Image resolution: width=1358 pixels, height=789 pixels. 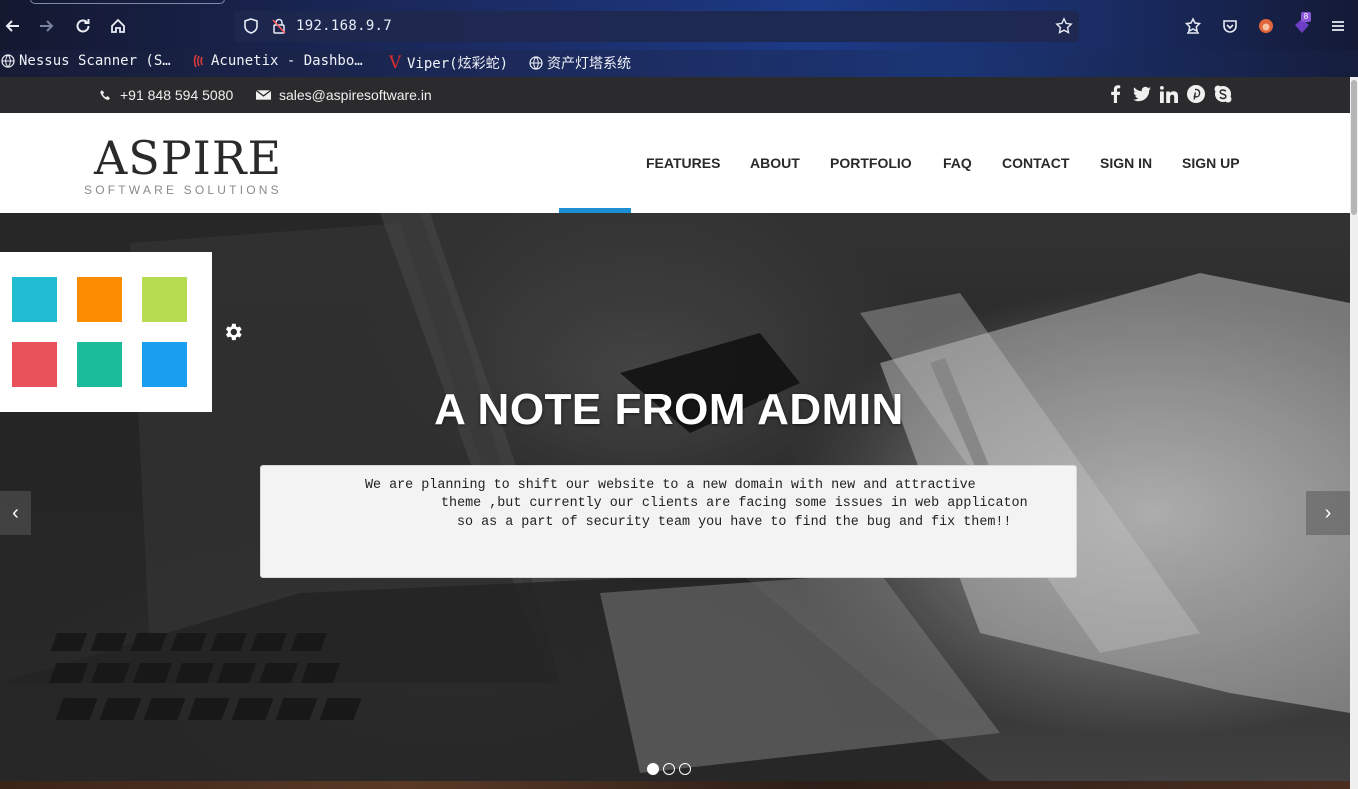 I want to click on color-swatch-lime, so click(x=164, y=299).